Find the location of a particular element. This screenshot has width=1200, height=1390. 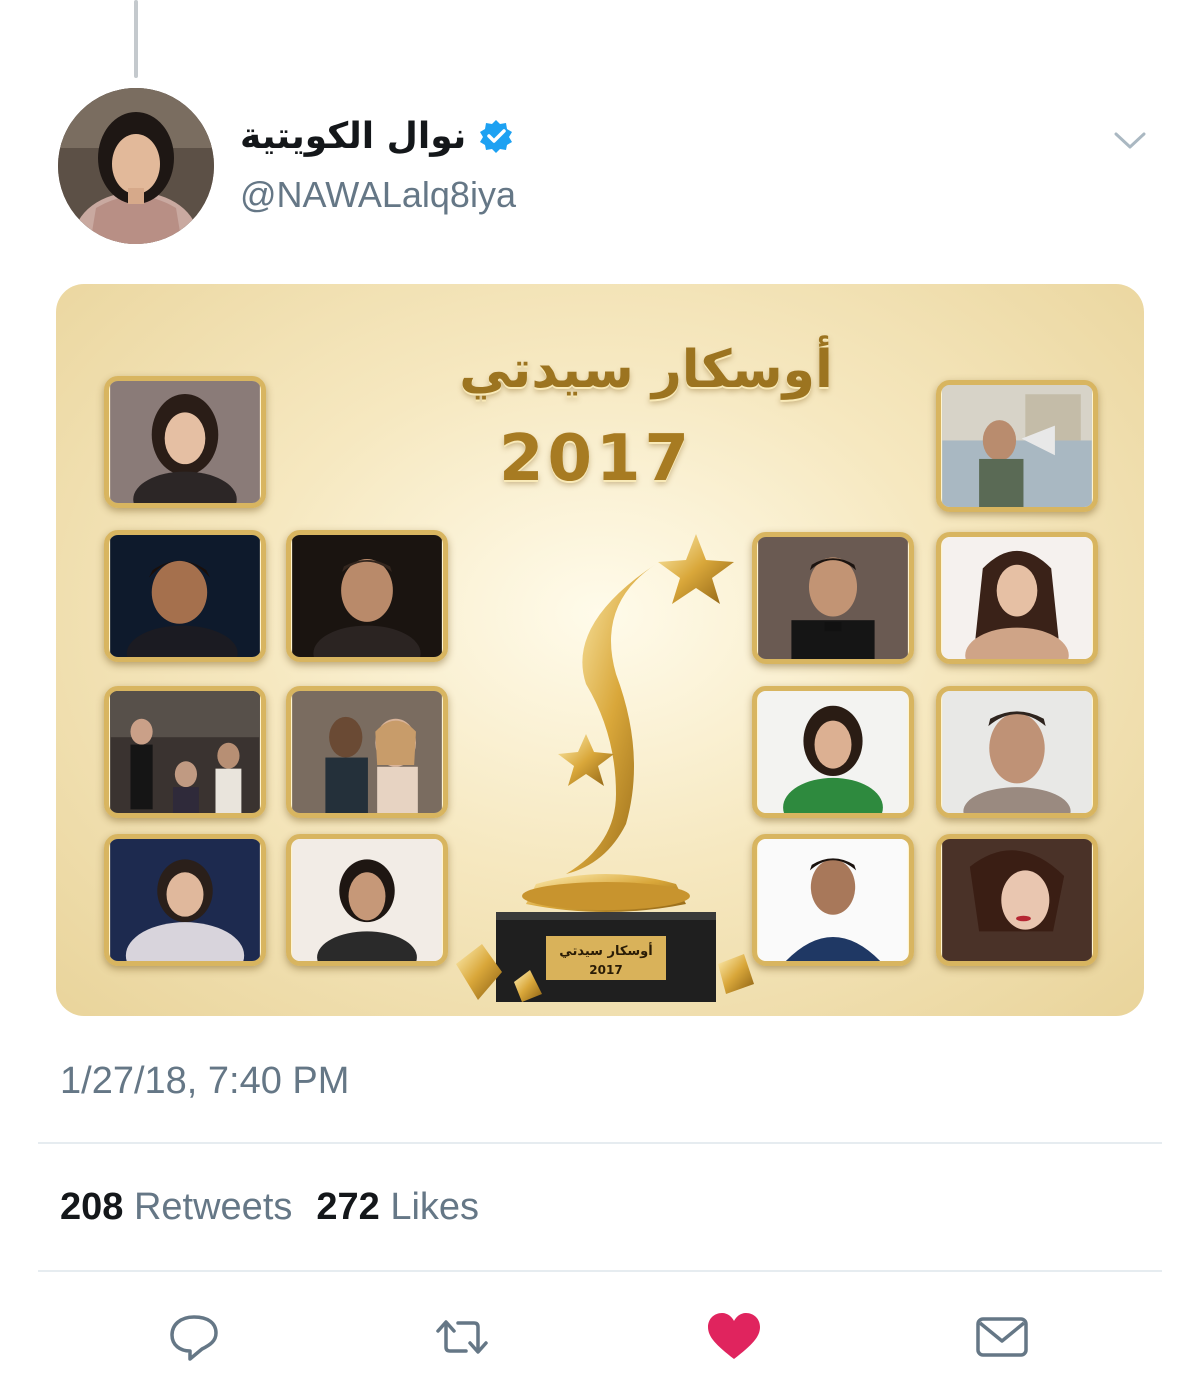

trophy-illustration: أوسكار سيدتي 2017 is located at coordinates (605, 768).